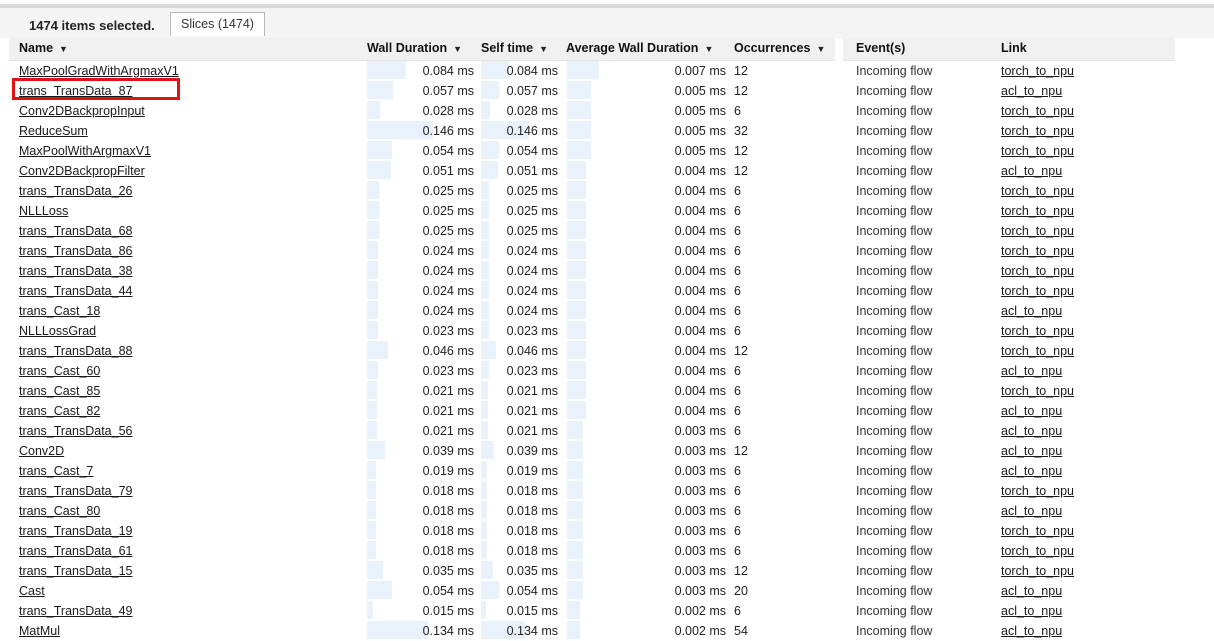  Describe the element at coordinates (41, 451) in the screenshot. I see `slice-name-link: Conv2D` at that location.